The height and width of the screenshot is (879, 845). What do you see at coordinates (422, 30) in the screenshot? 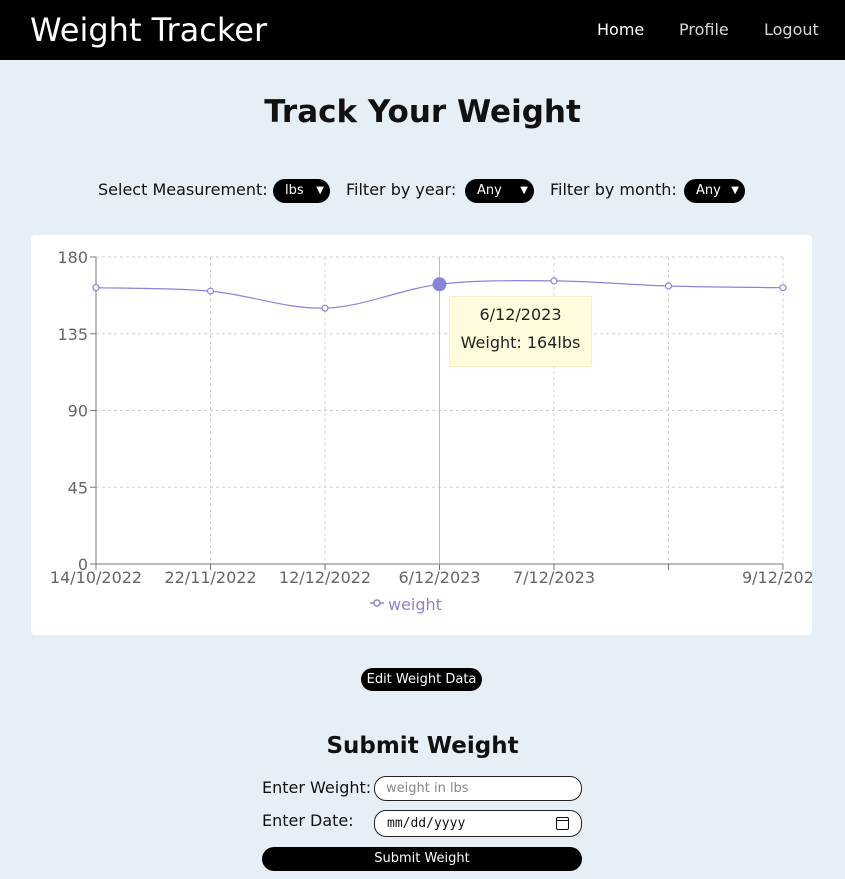
I see `top-navbar: Weight Tracker Home Profile Logout` at bounding box center [422, 30].